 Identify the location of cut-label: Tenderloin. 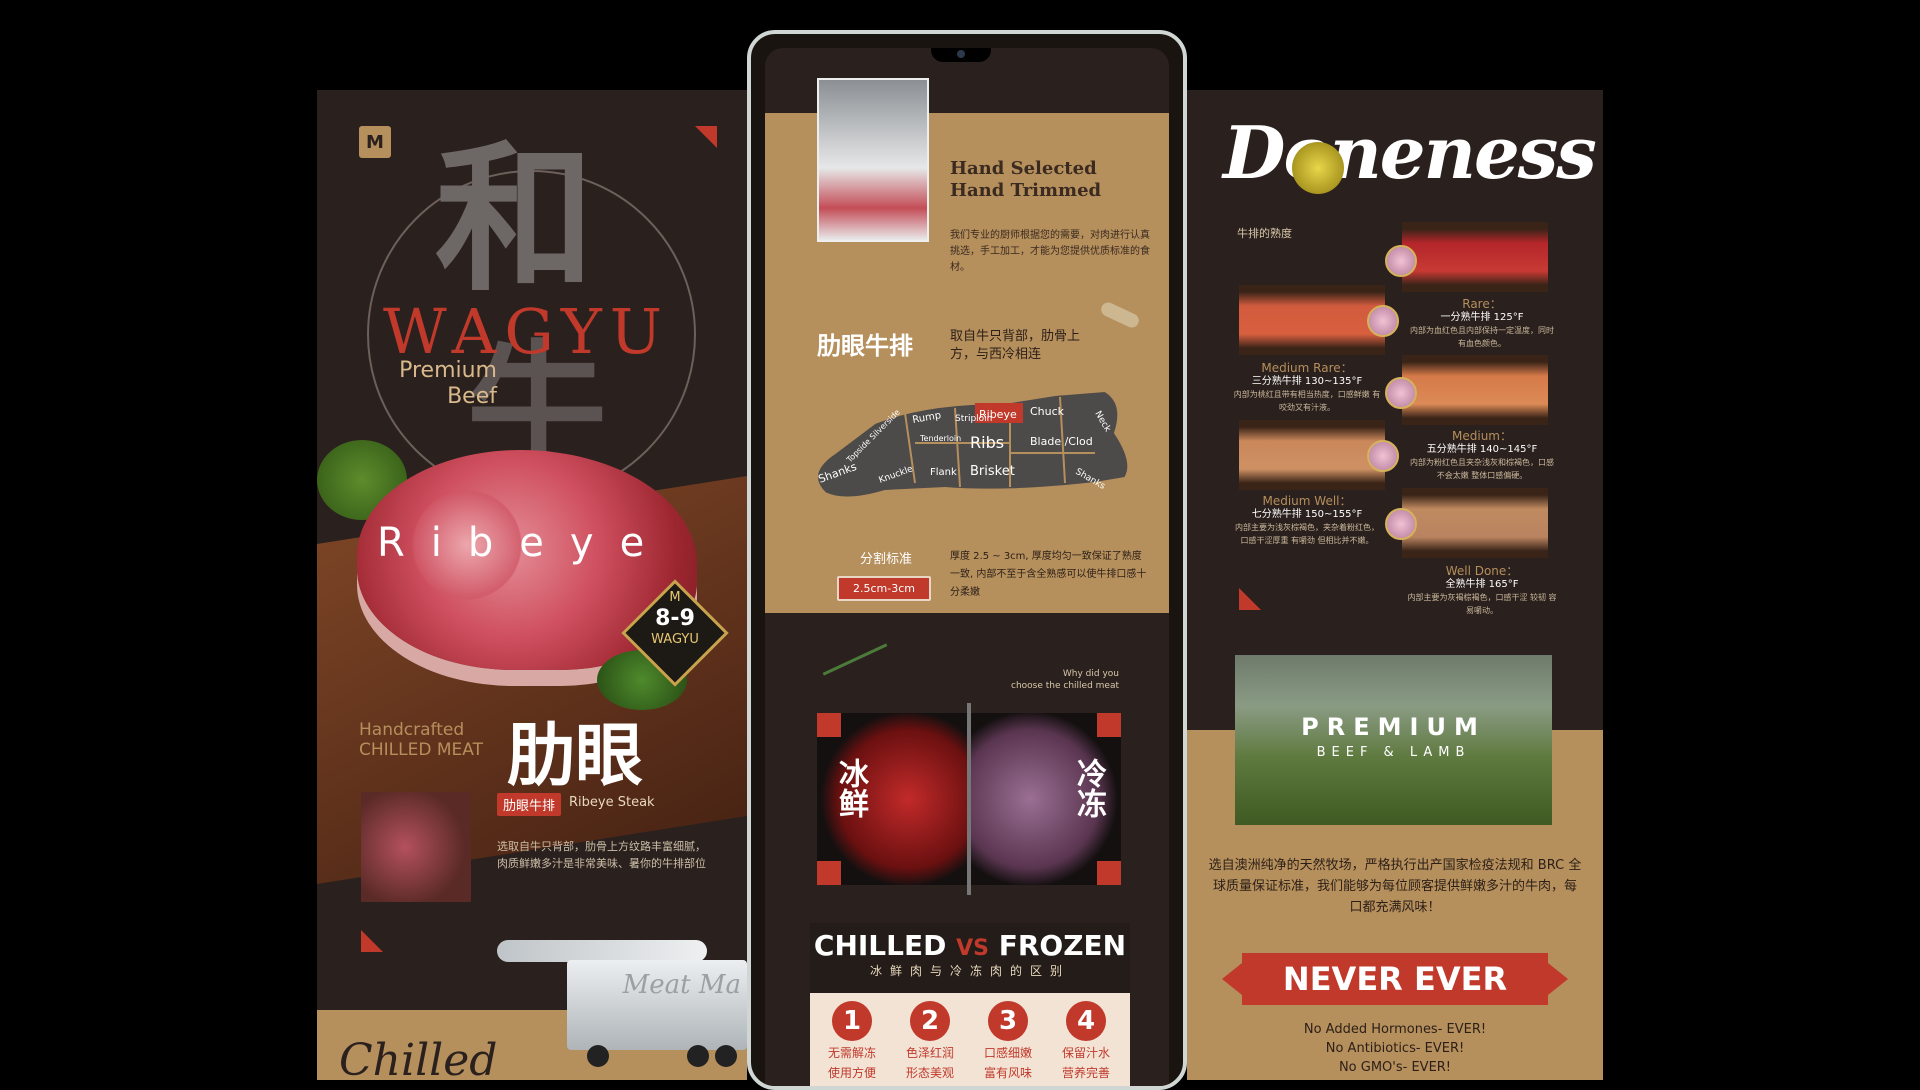
(940, 438).